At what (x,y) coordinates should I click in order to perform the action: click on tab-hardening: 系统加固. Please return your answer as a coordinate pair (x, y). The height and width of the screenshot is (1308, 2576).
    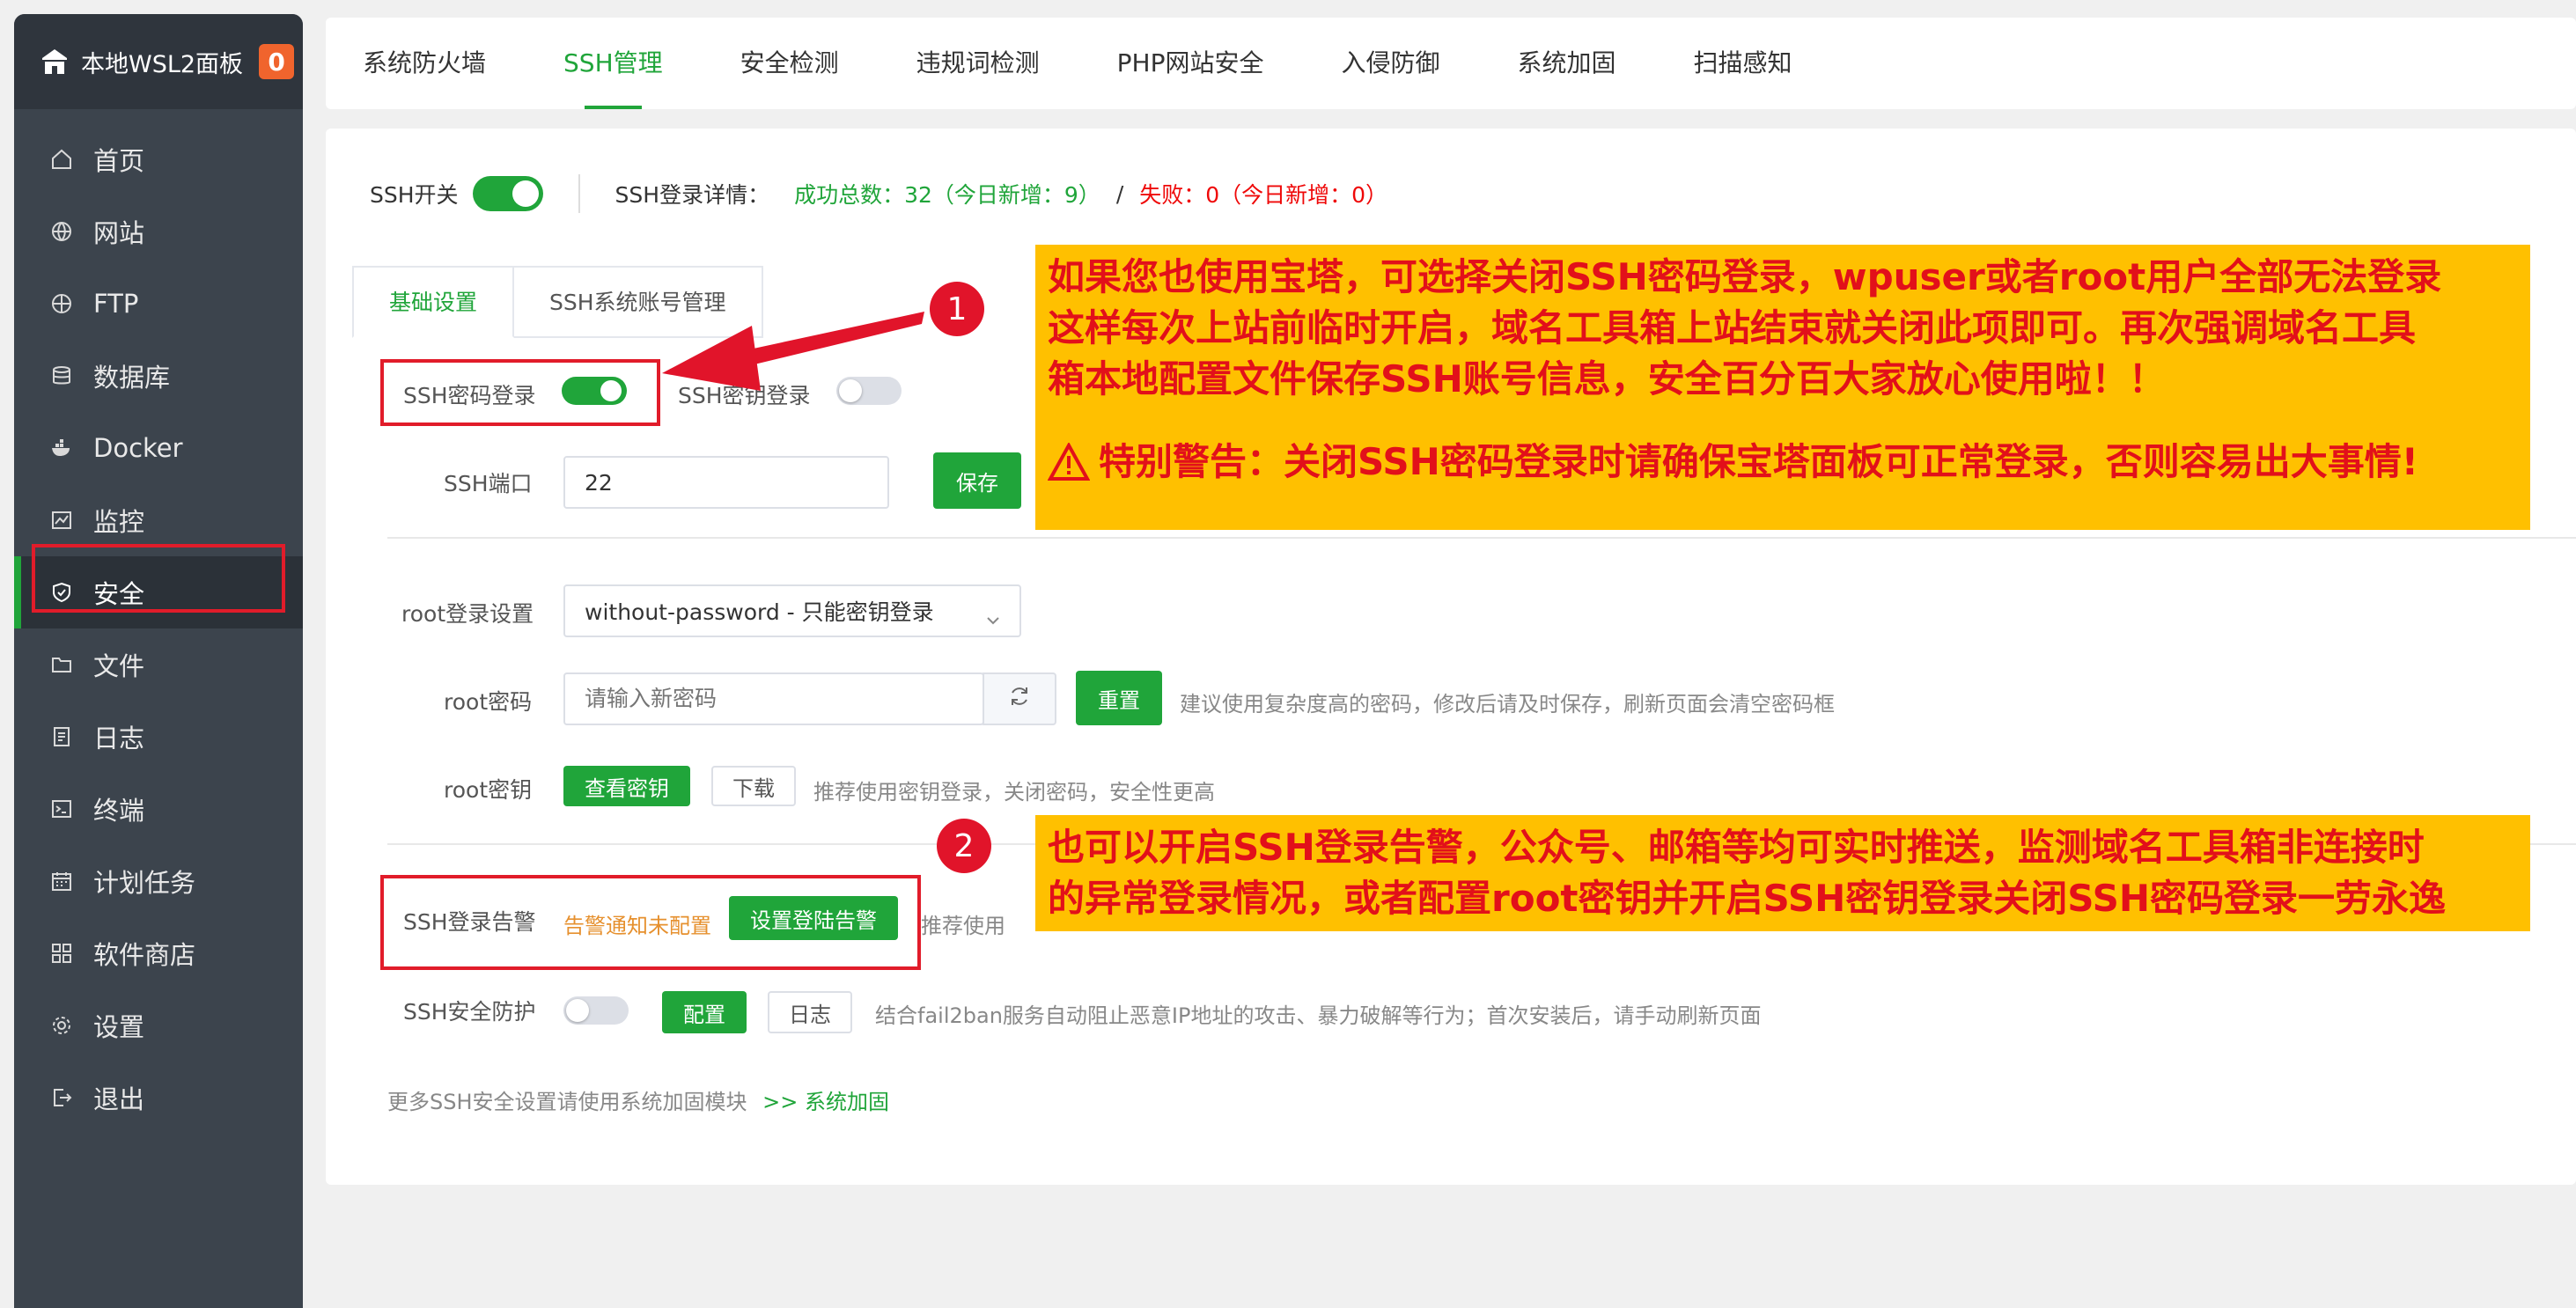
    Looking at the image, I should click on (1567, 63).